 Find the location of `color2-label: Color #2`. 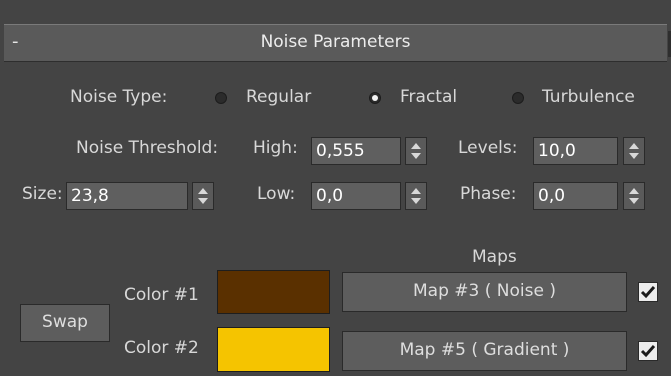

color2-label: Color #2 is located at coordinates (161, 348).